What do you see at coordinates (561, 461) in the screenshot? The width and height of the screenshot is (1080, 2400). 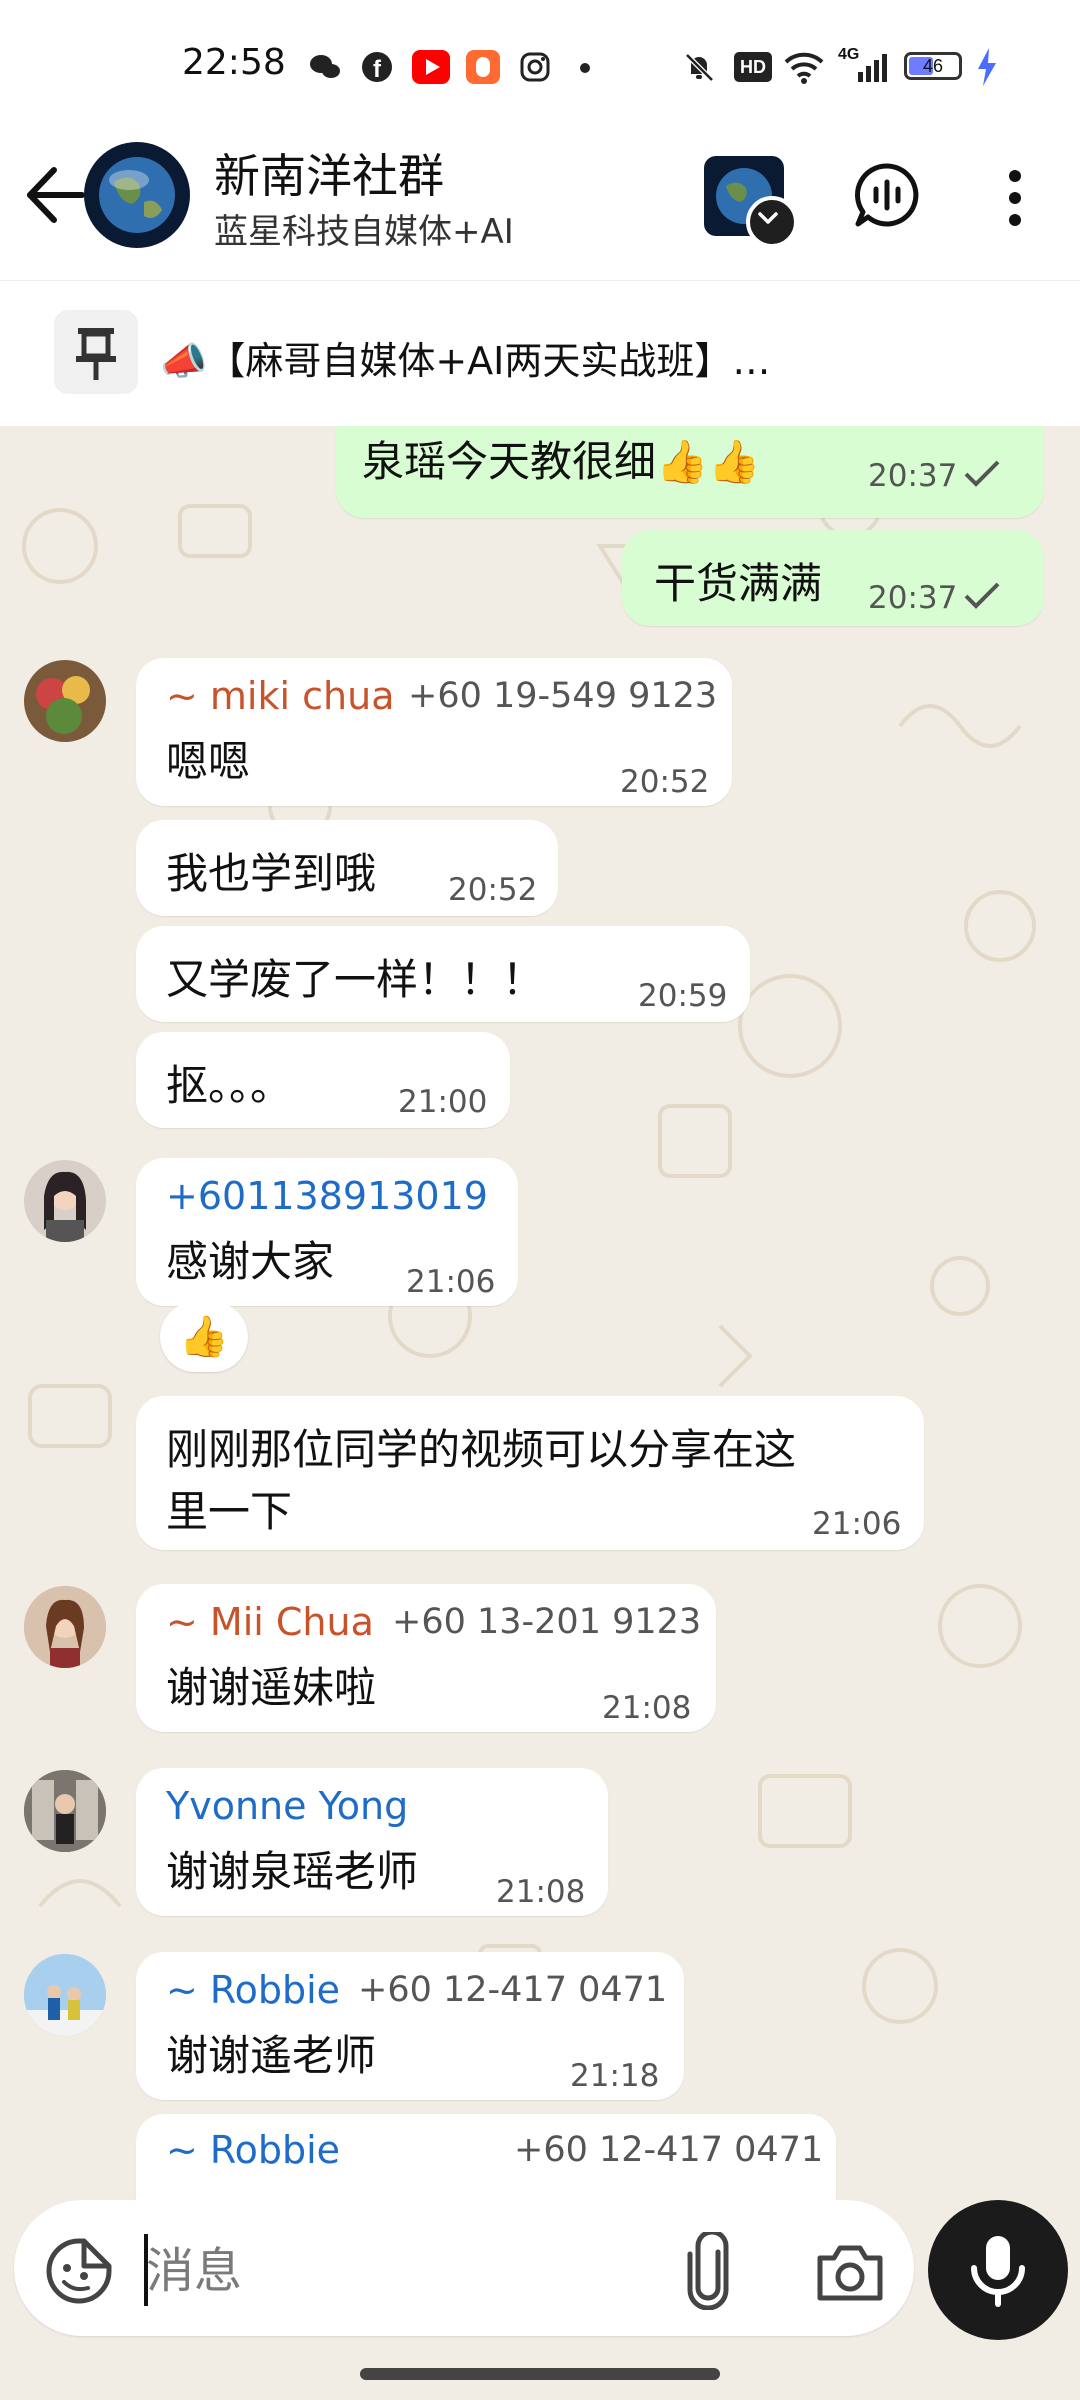 I see `message-text: 泉瑶今天教很细👍👍` at bounding box center [561, 461].